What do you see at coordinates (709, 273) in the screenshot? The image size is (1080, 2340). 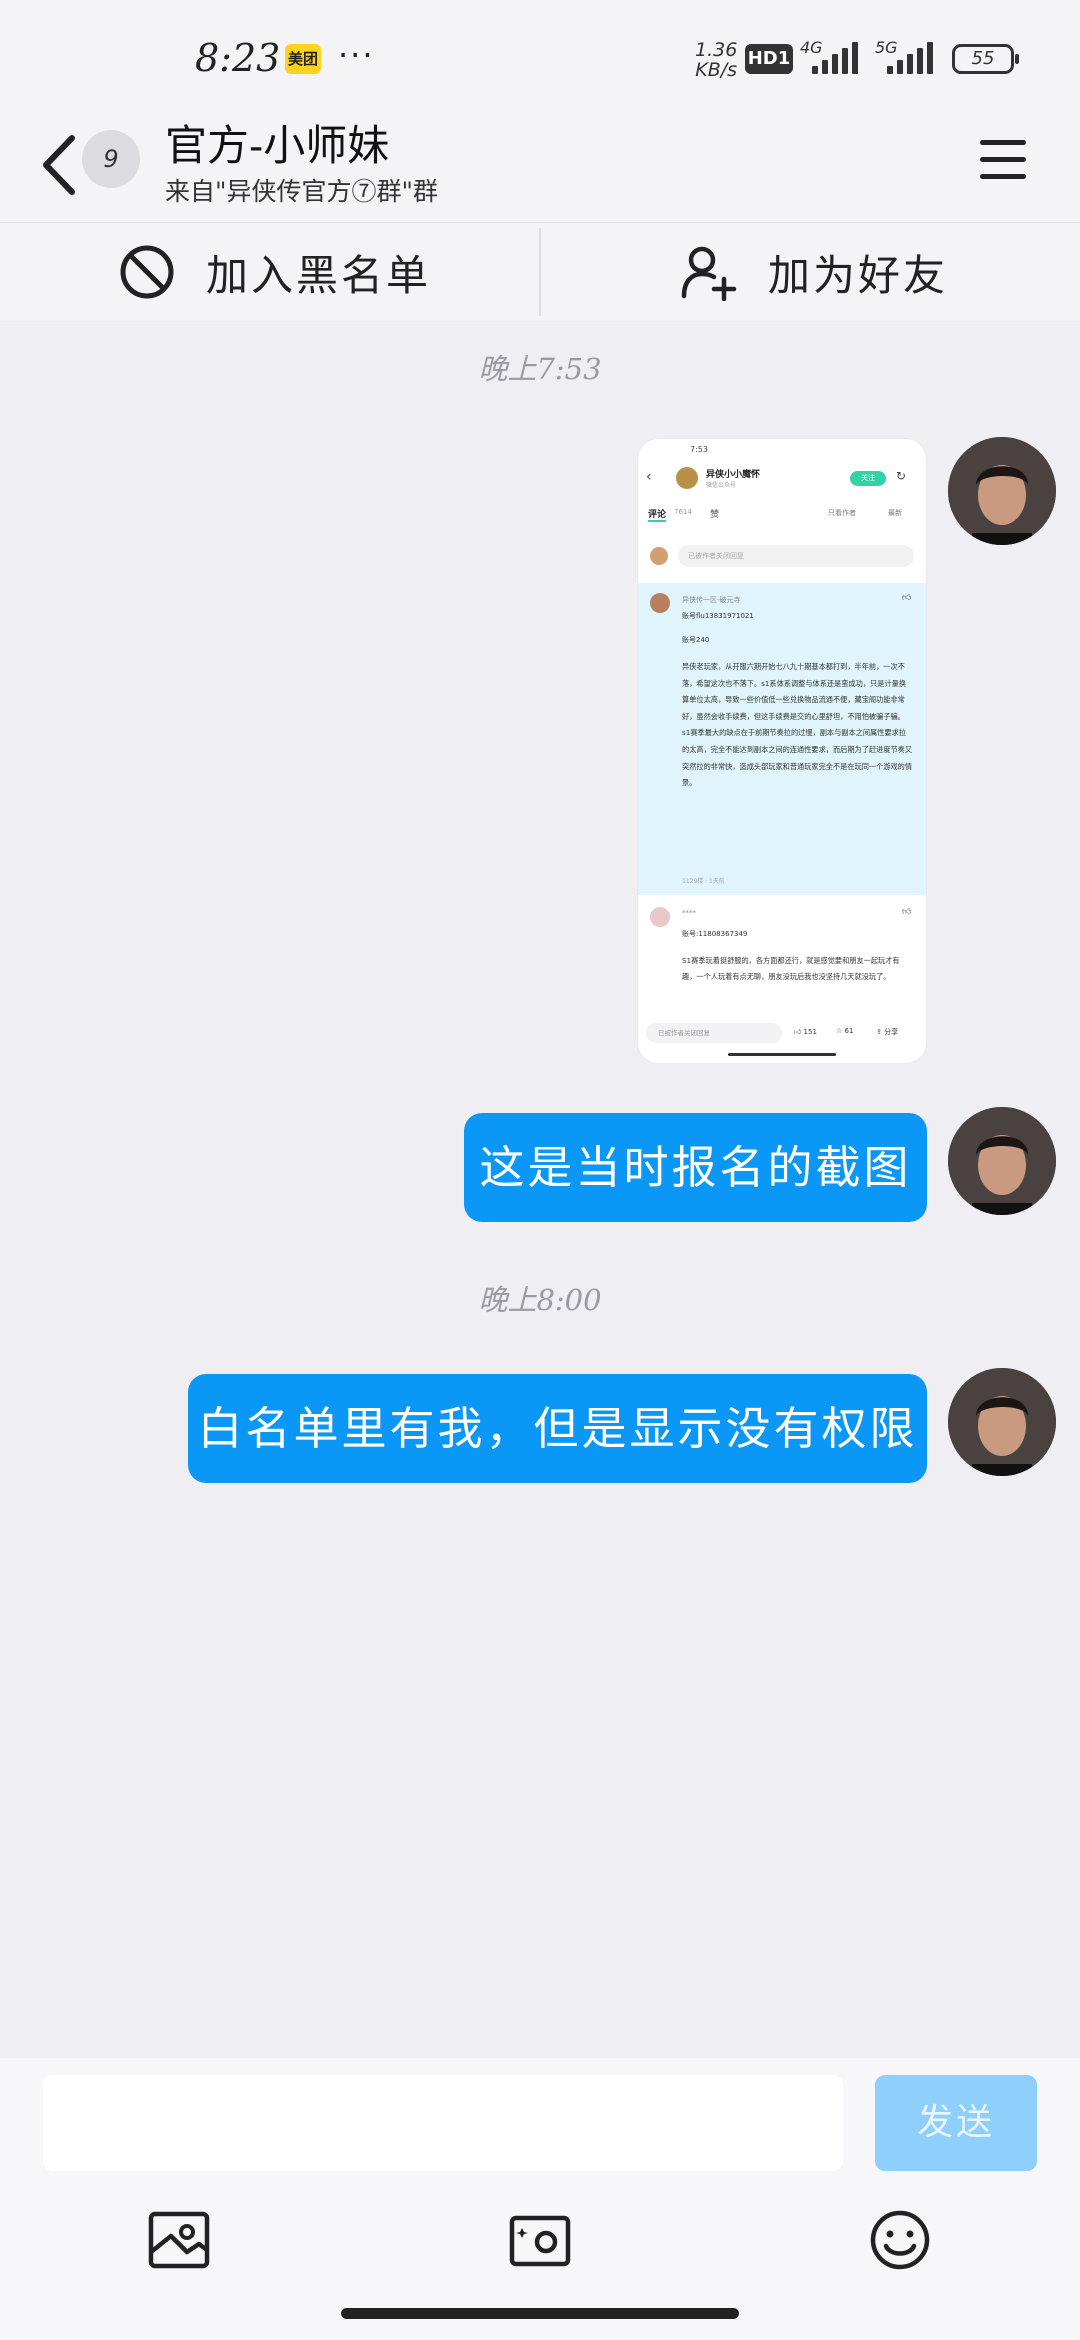 I see `add-user-icon` at bounding box center [709, 273].